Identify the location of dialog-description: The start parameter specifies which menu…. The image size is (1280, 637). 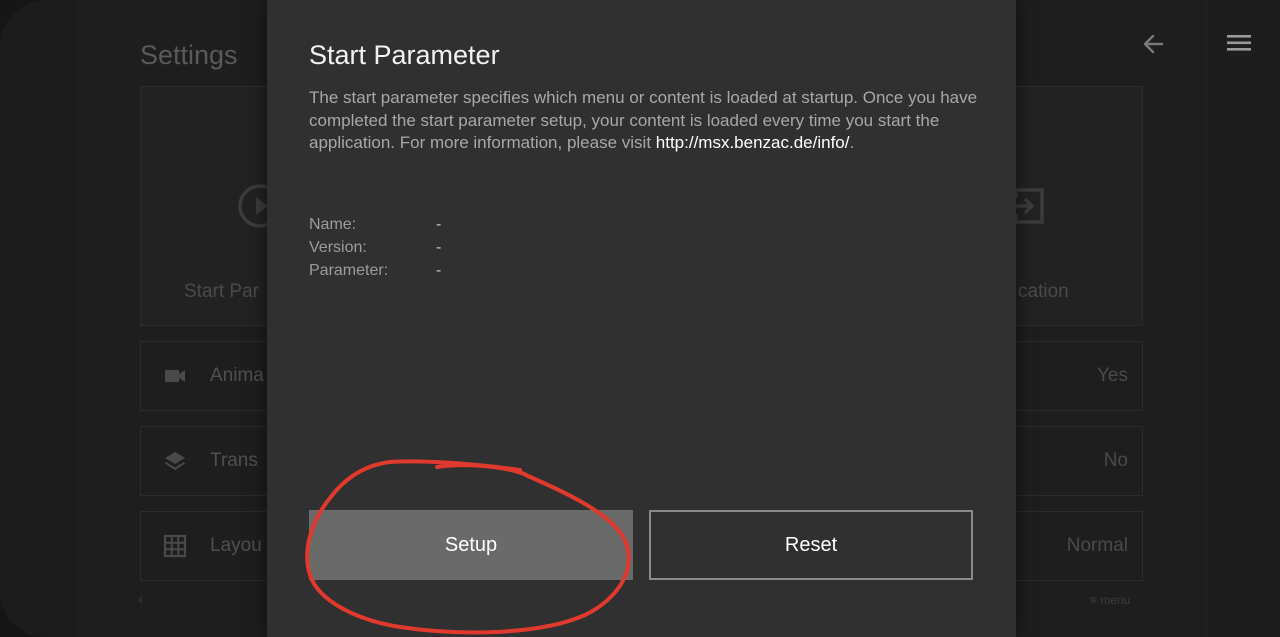
(645, 121).